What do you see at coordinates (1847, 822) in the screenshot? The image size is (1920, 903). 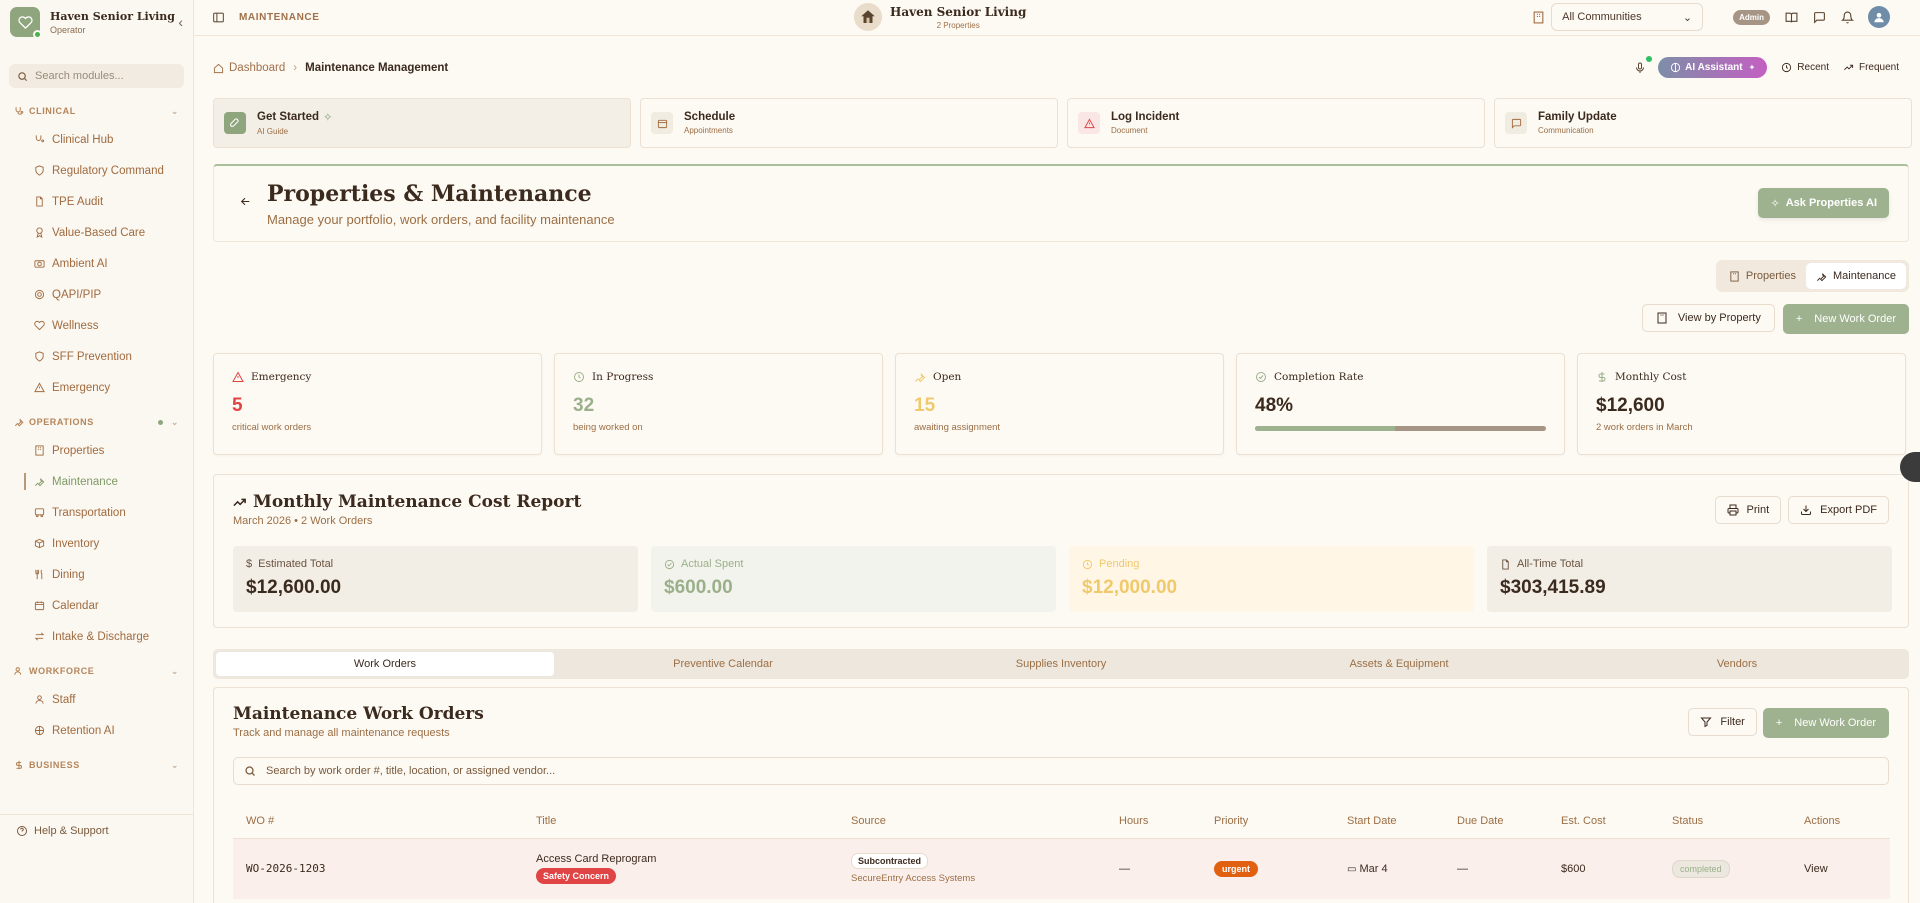 I see `column-header: Actions` at bounding box center [1847, 822].